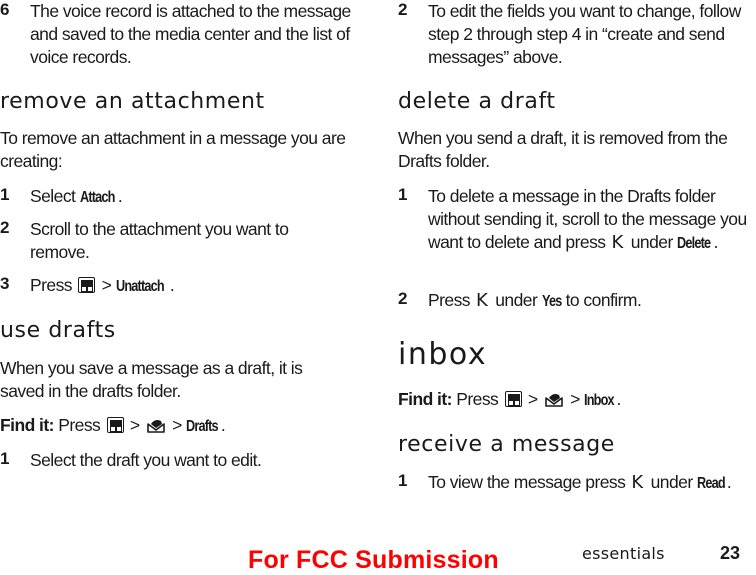  What do you see at coordinates (599, 400) in the screenshot?
I see `menu-option-inbox: Inbox` at bounding box center [599, 400].